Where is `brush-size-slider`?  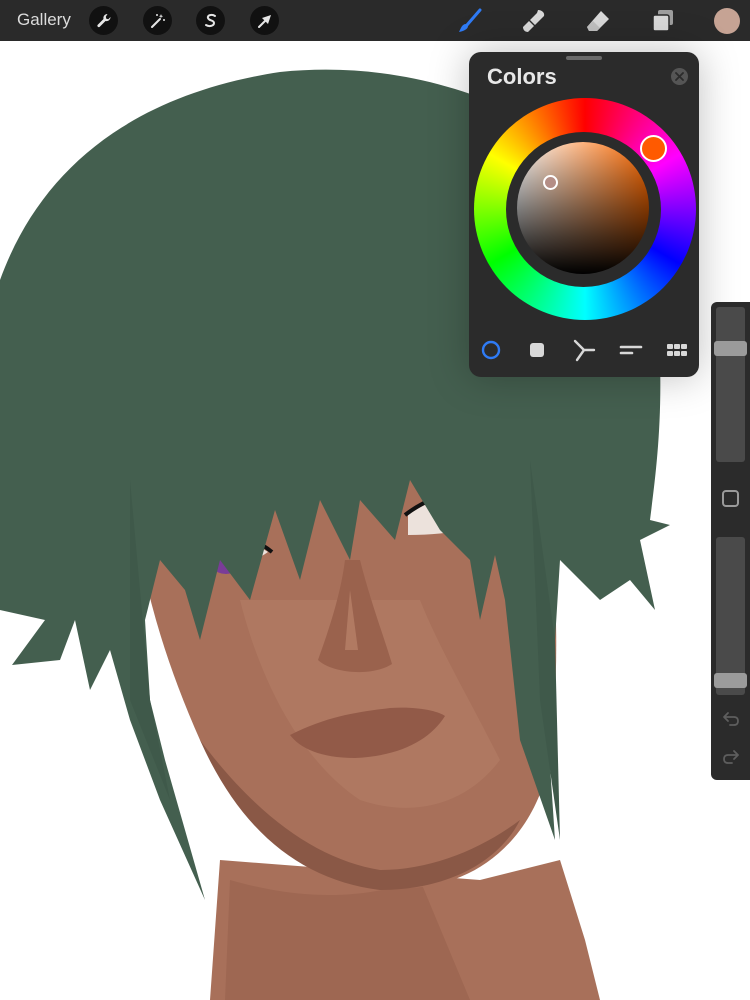
brush-size-slider is located at coordinates (730, 384).